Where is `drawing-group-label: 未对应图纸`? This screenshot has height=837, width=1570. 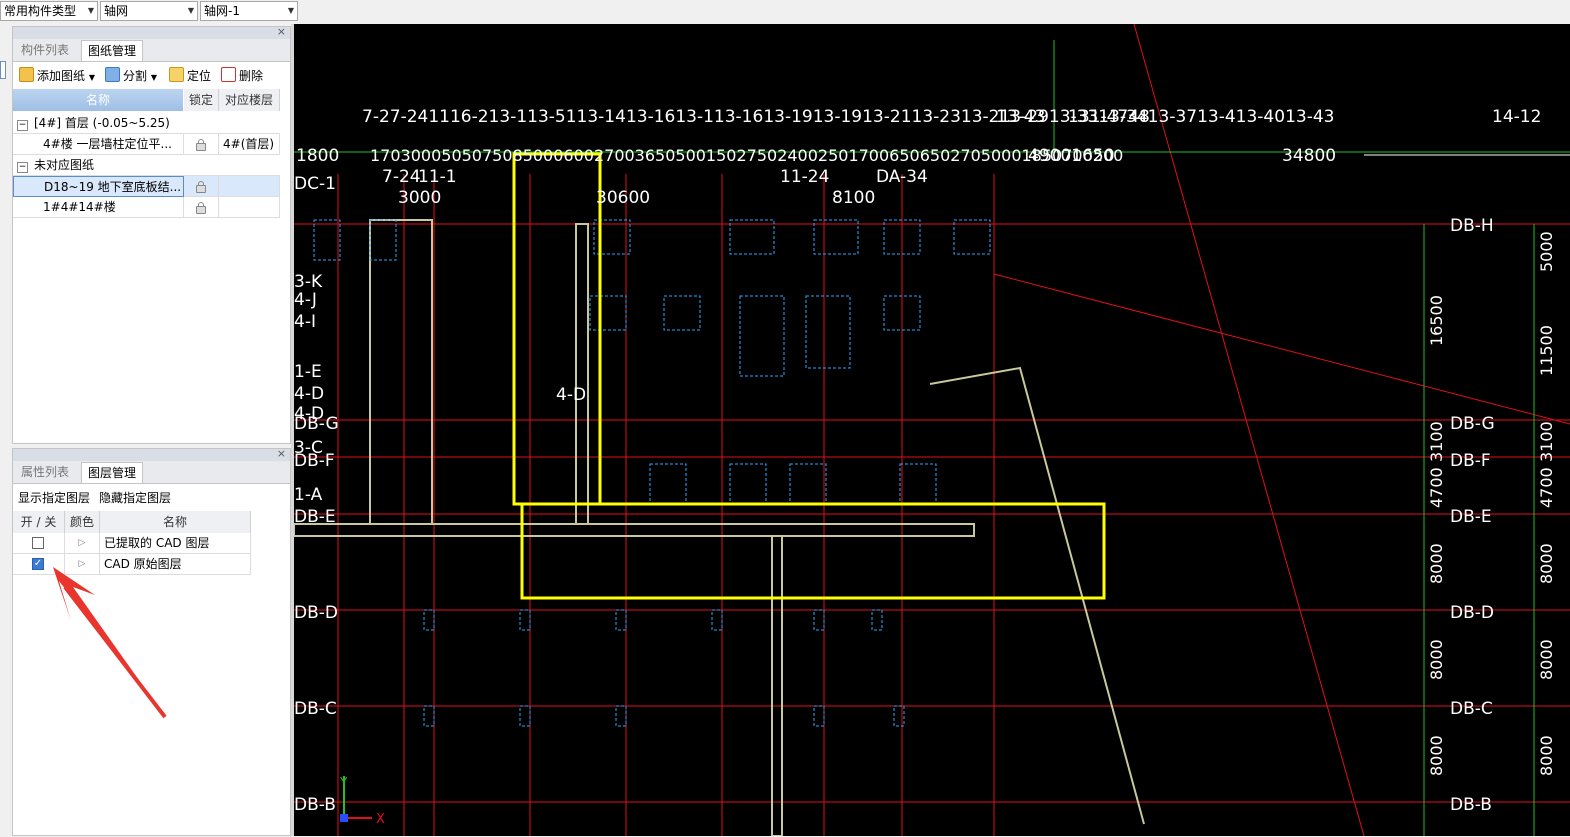
drawing-group-label: 未对应图纸 is located at coordinates (64, 165).